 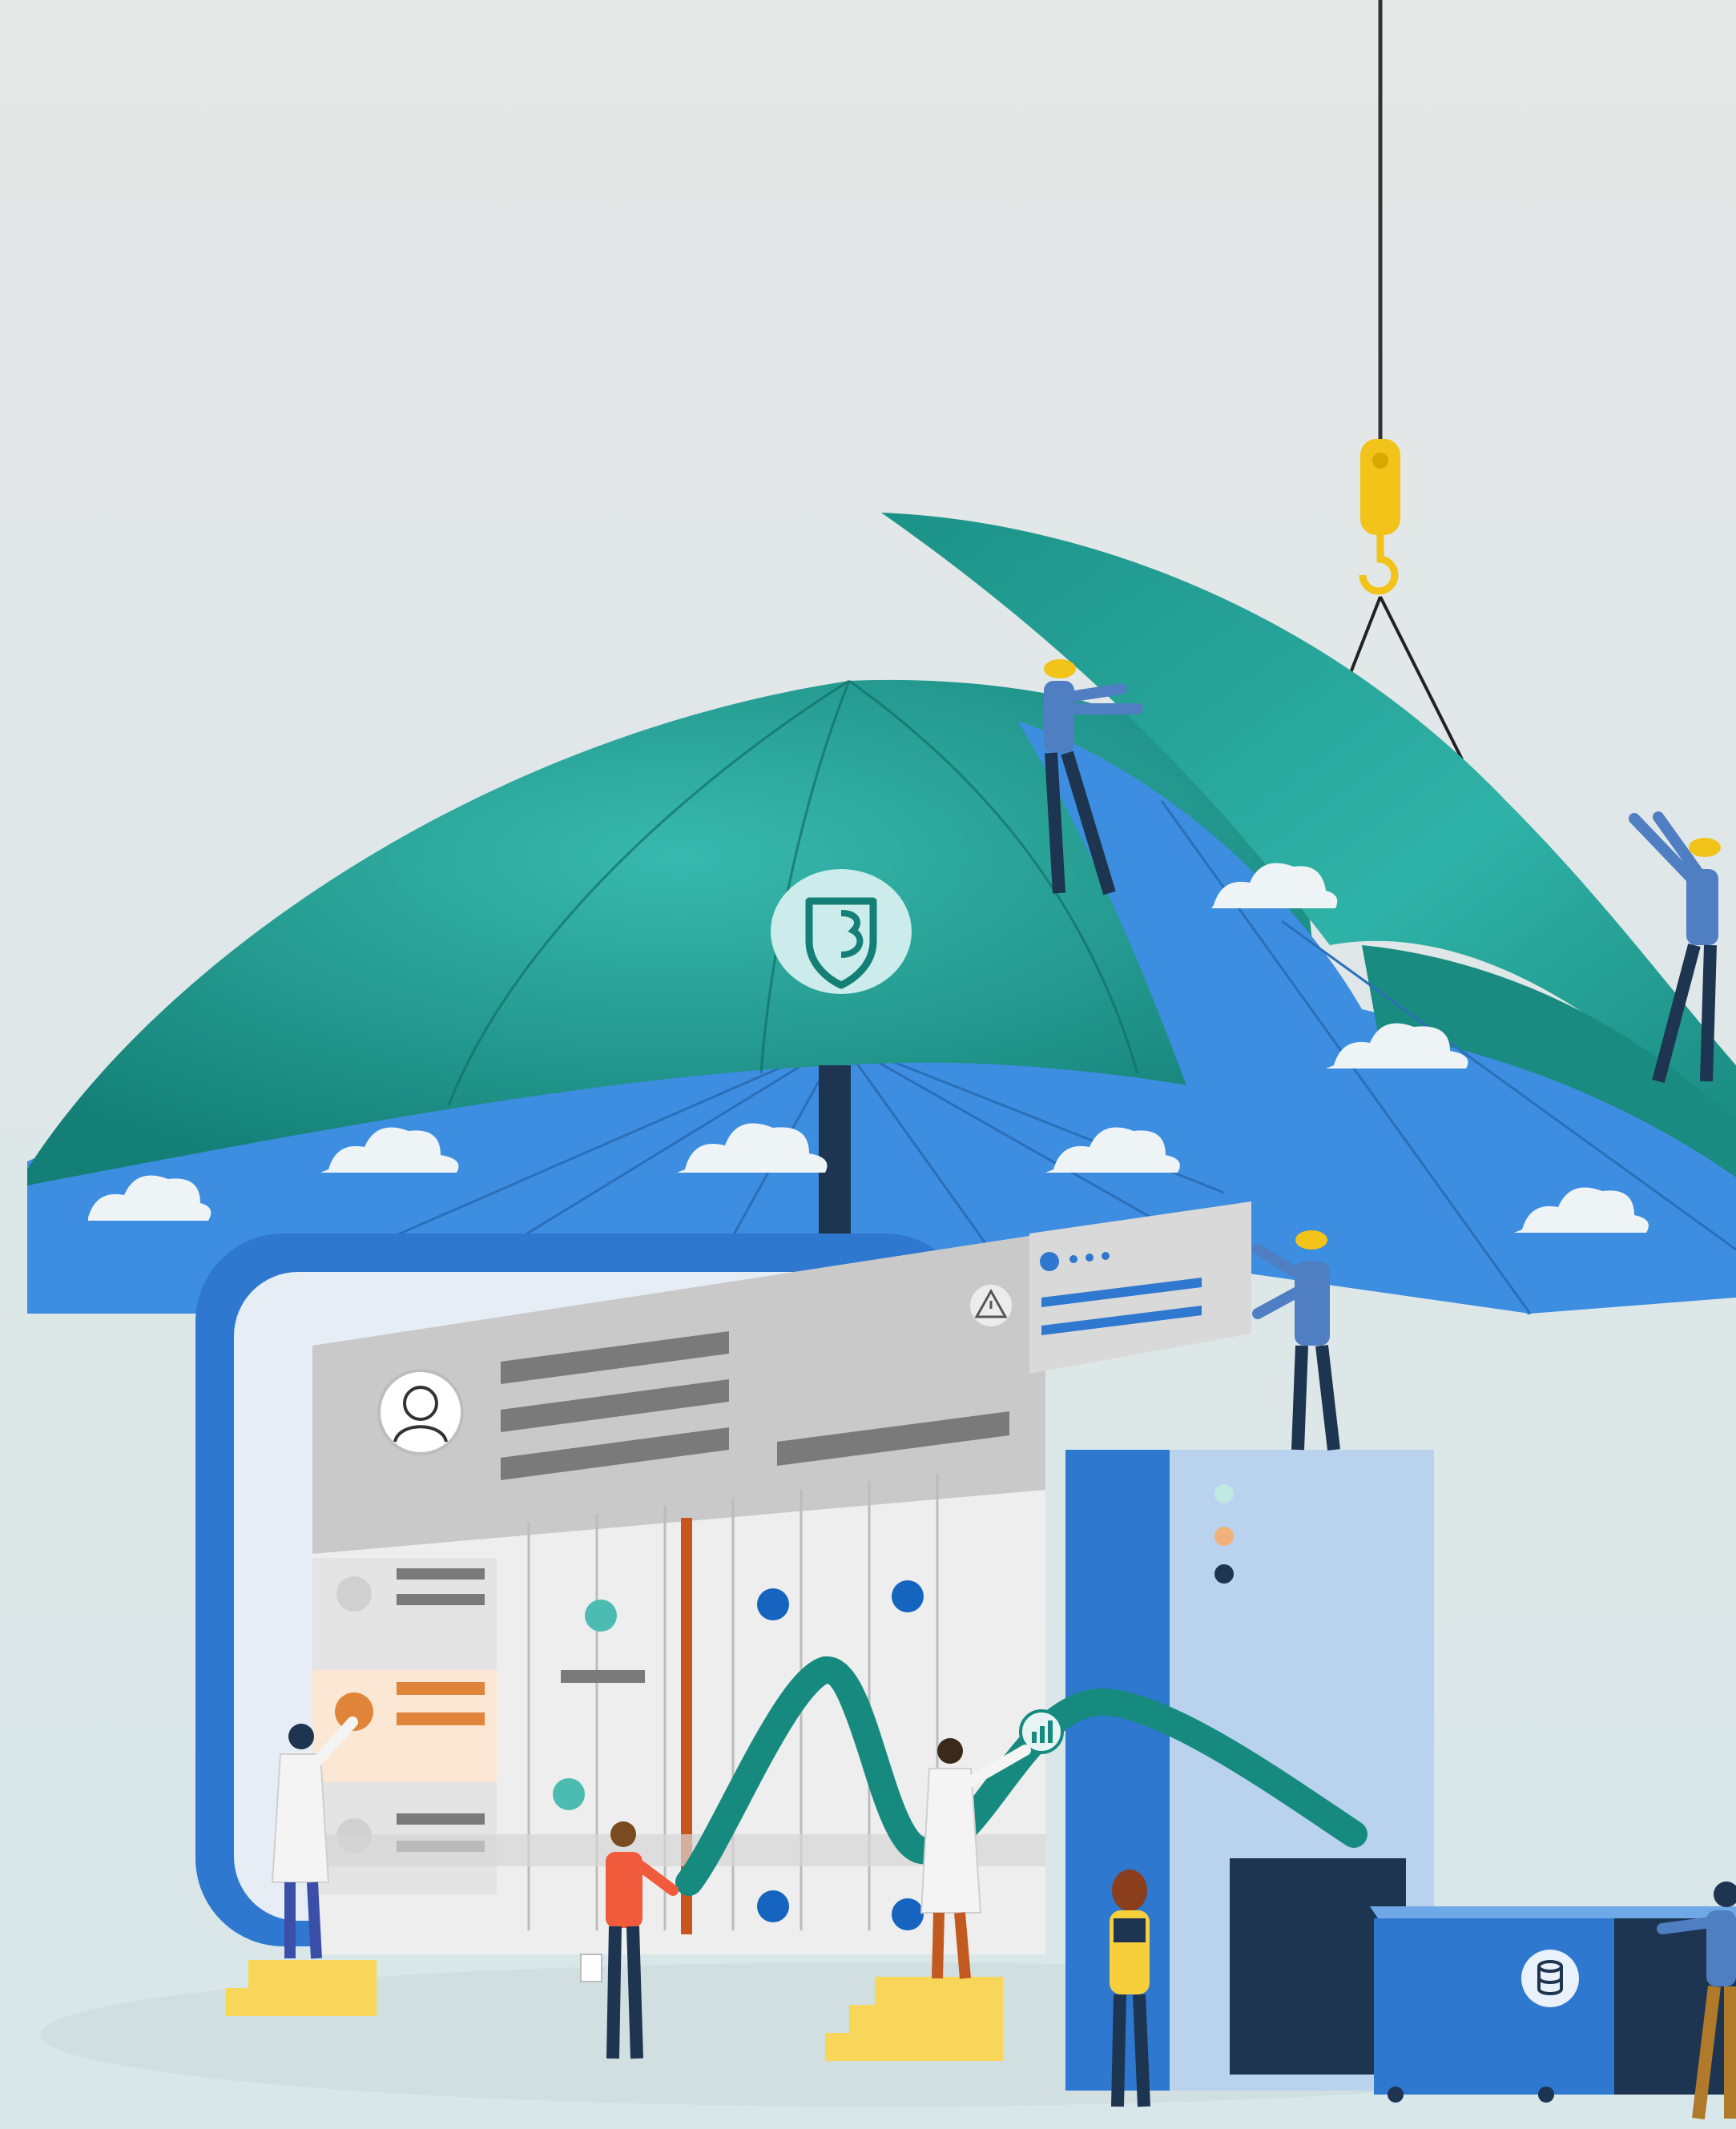 What do you see at coordinates (991, 1305) in the screenshot?
I see `warning-triangle-icon` at bounding box center [991, 1305].